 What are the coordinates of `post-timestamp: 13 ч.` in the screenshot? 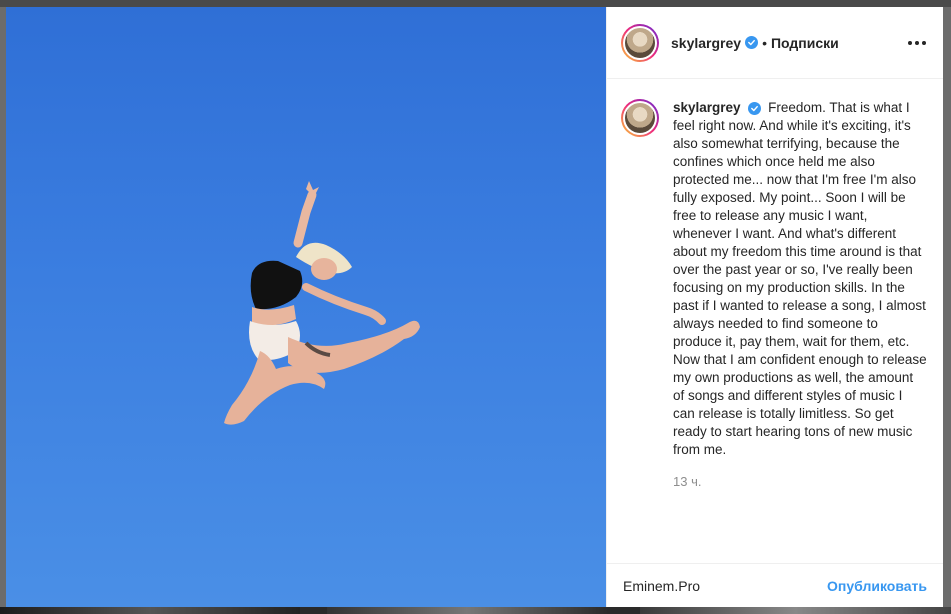 It's located at (800, 482).